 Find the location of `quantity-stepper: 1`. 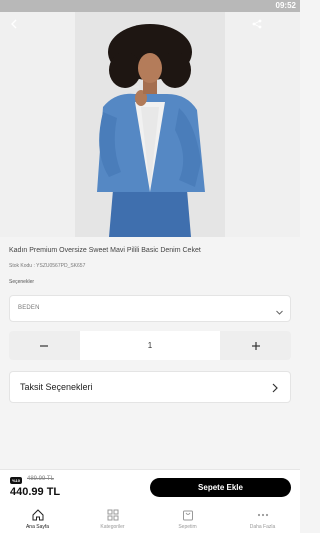

quantity-stepper: 1 is located at coordinates (150, 345).